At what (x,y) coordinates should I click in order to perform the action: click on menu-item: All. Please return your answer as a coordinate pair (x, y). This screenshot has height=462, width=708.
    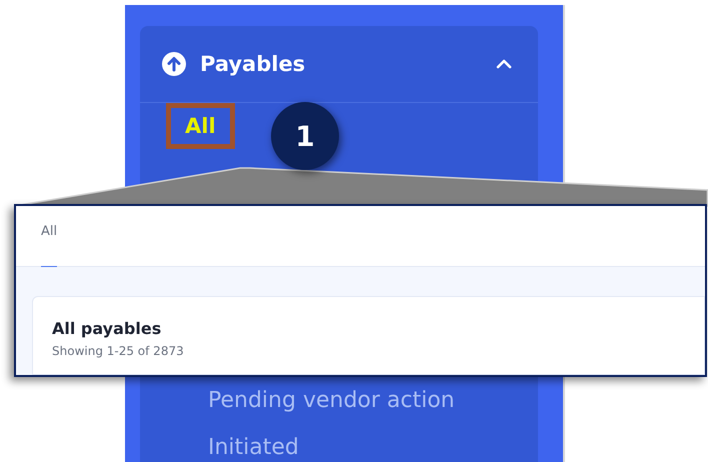
    Looking at the image, I should click on (200, 126).